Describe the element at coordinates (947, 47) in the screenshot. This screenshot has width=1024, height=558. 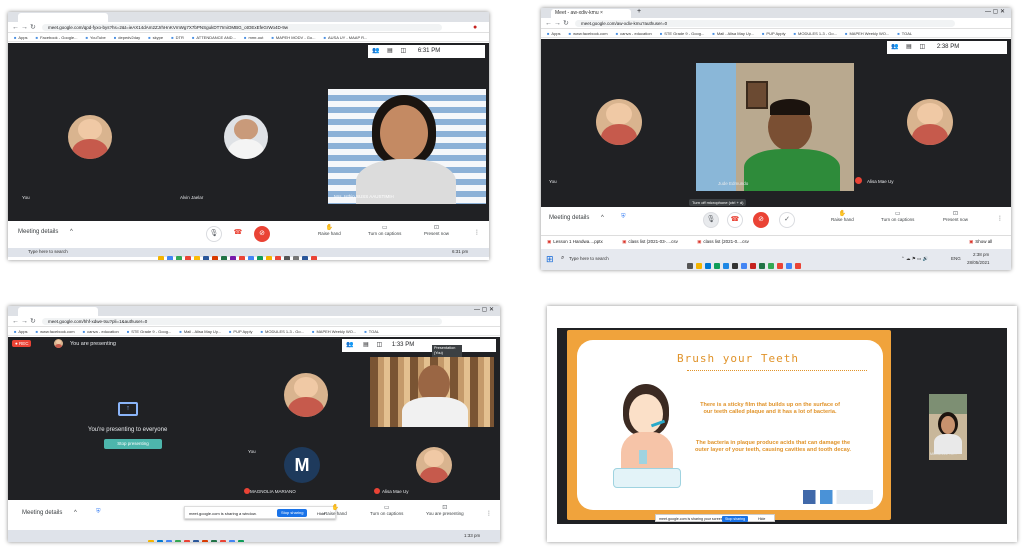
I see `meet-top-info: 👥 ▤ ◫ 2:38 PM` at that location.